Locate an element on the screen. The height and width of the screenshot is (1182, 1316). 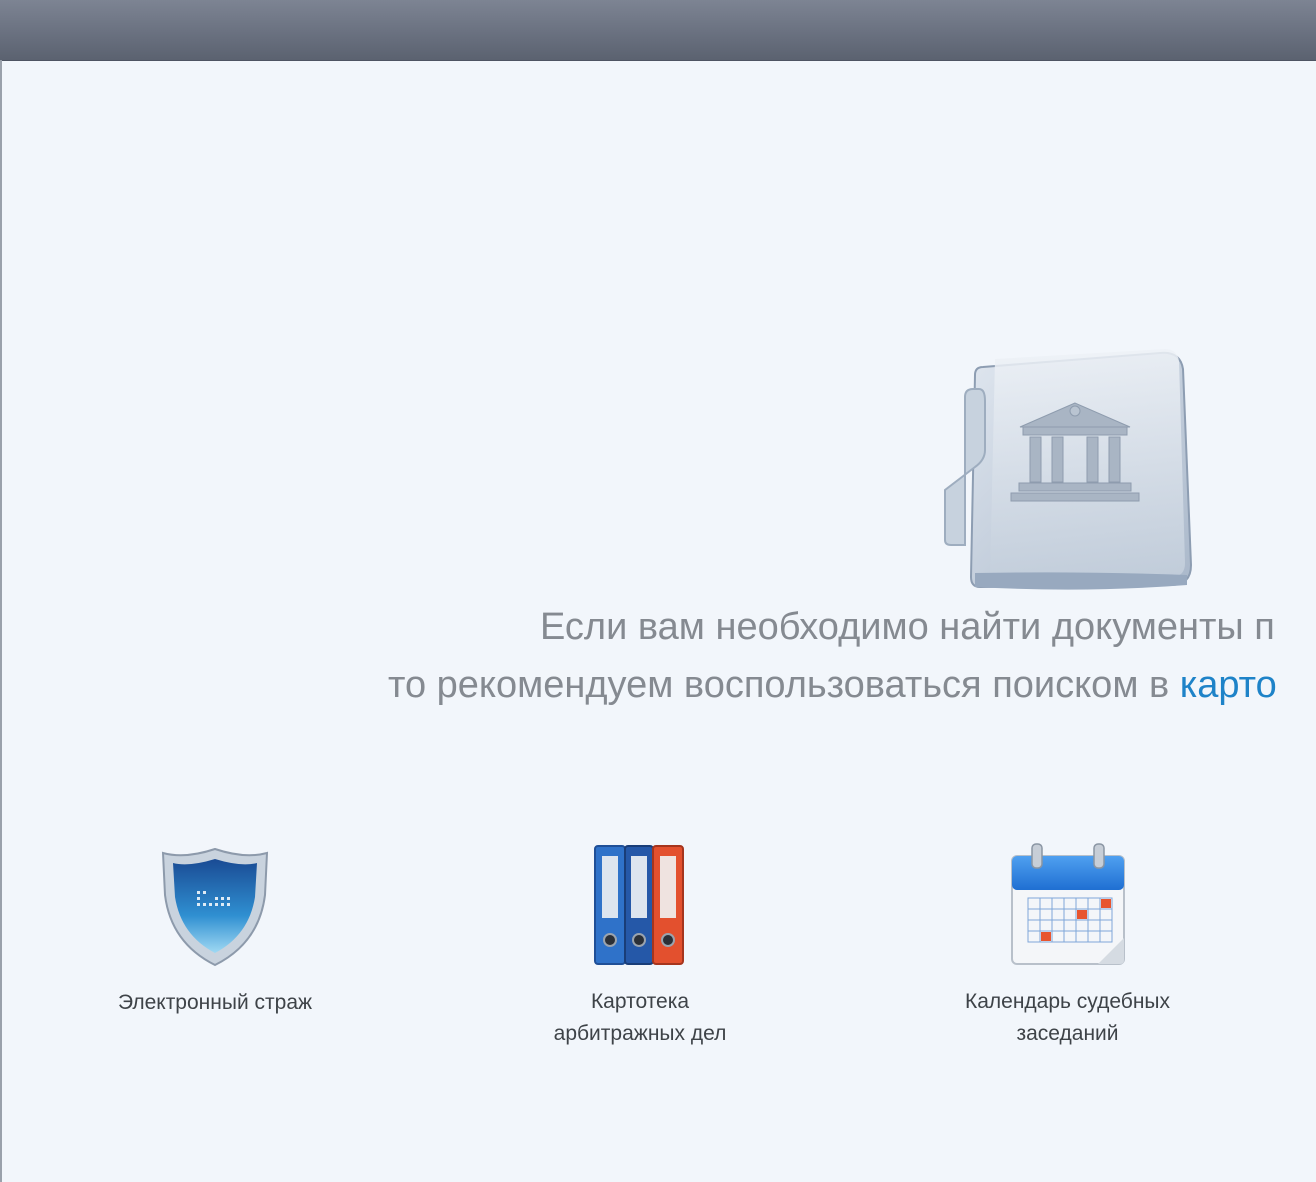
tile-electronic-guard: Электронный страж is located at coordinates (215, 932).